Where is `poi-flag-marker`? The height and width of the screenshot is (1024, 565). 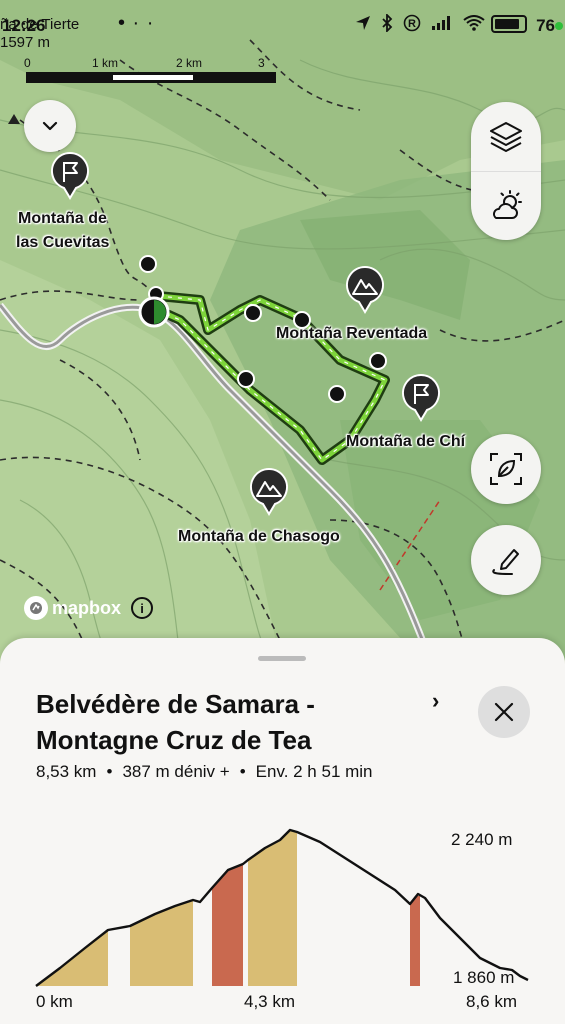 poi-flag-marker is located at coordinates (70, 176).